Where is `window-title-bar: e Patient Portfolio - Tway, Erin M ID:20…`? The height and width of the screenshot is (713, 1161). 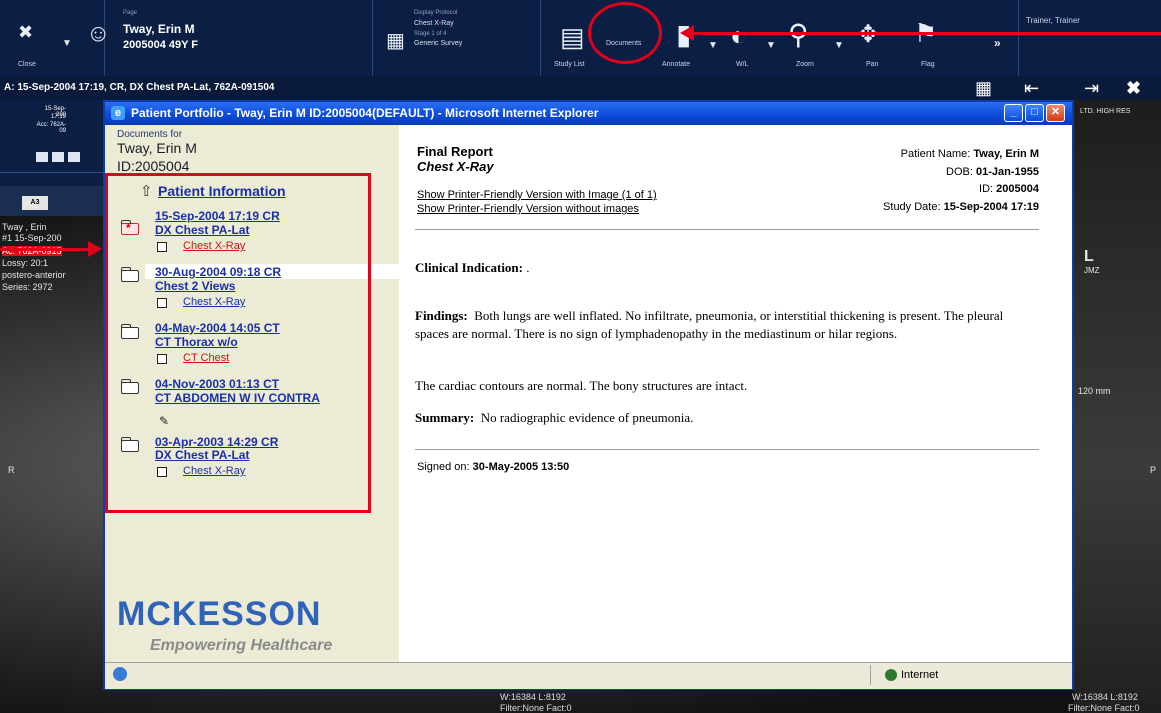
window-title-bar: e Patient Portfolio - Tway, Erin M ID:20… is located at coordinates (588, 113).